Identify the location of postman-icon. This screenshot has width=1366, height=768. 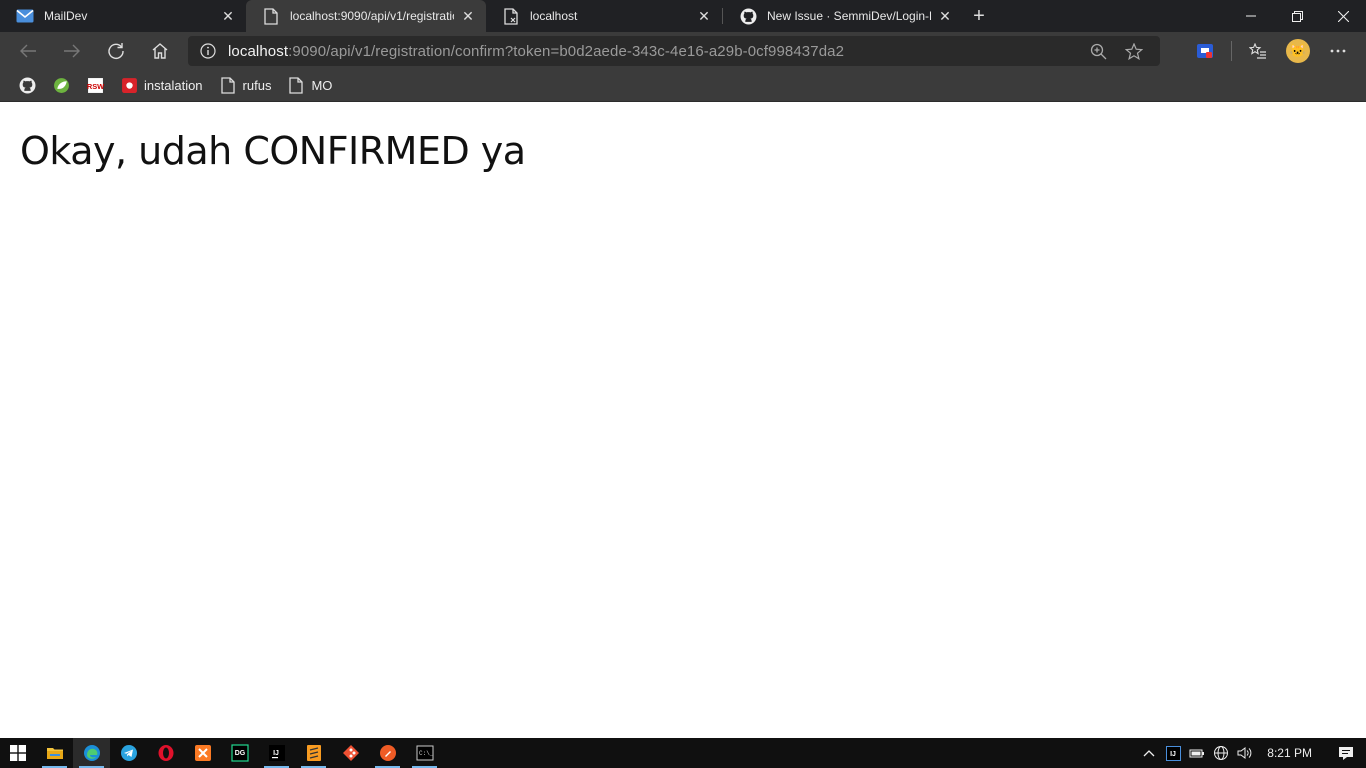
(387, 753).